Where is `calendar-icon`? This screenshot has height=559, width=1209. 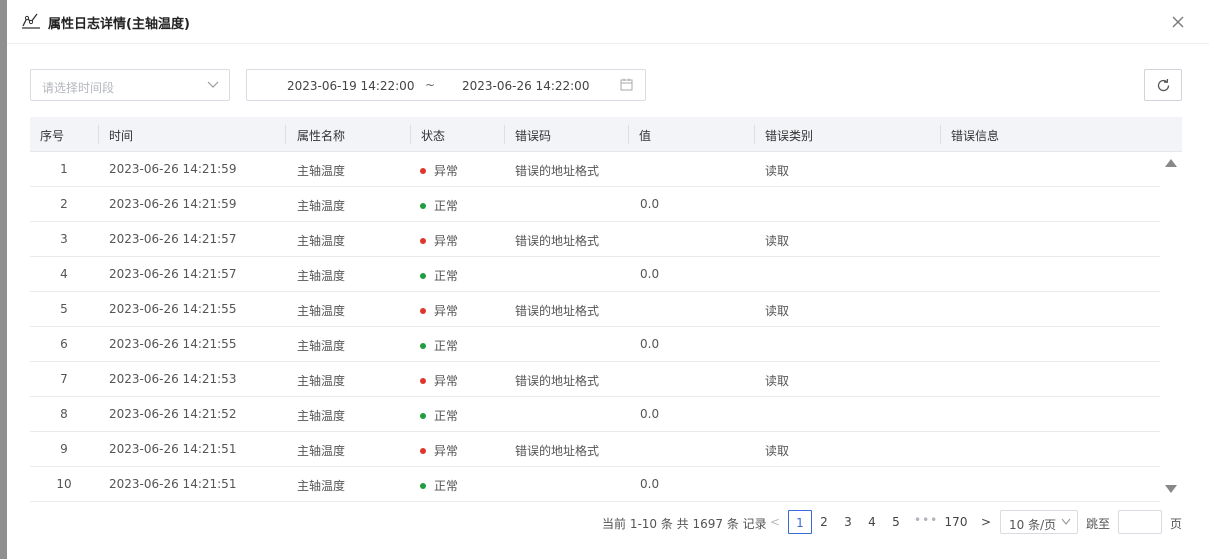
calendar-icon is located at coordinates (626, 84).